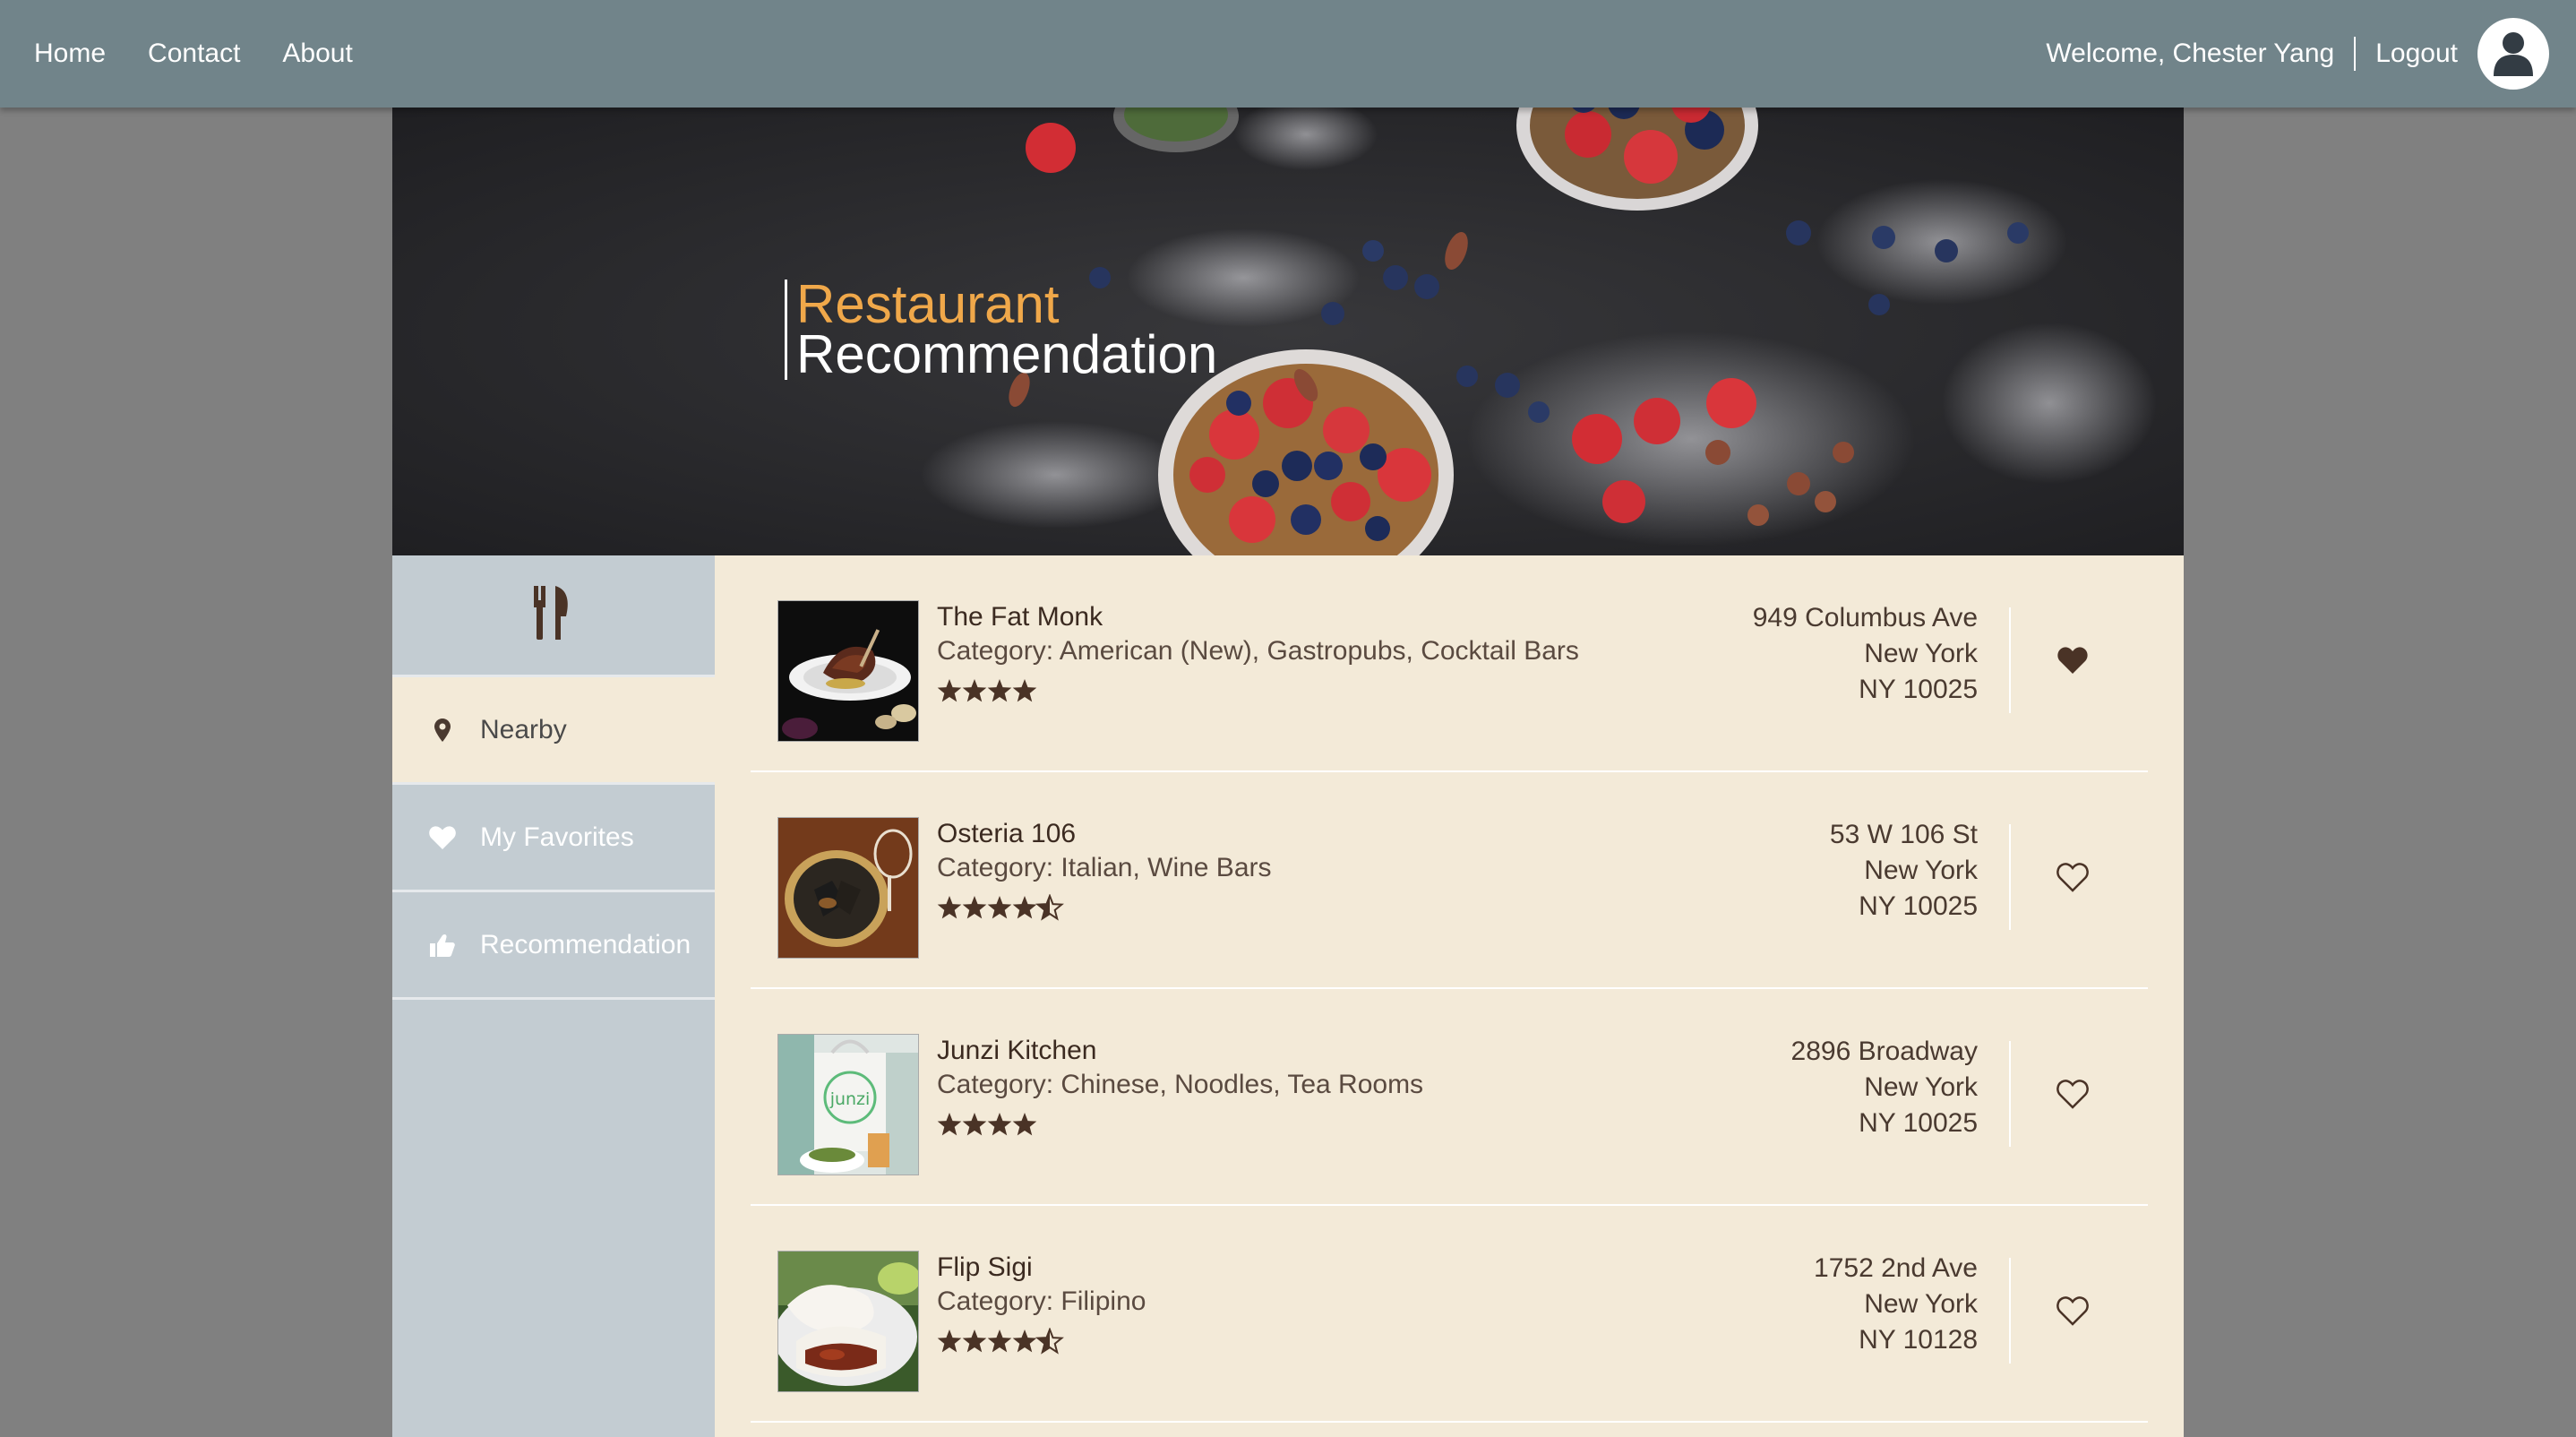 Image resolution: width=2576 pixels, height=1437 pixels. I want to click on sidebar-item-nearby: Nearby, so click(553, 731).